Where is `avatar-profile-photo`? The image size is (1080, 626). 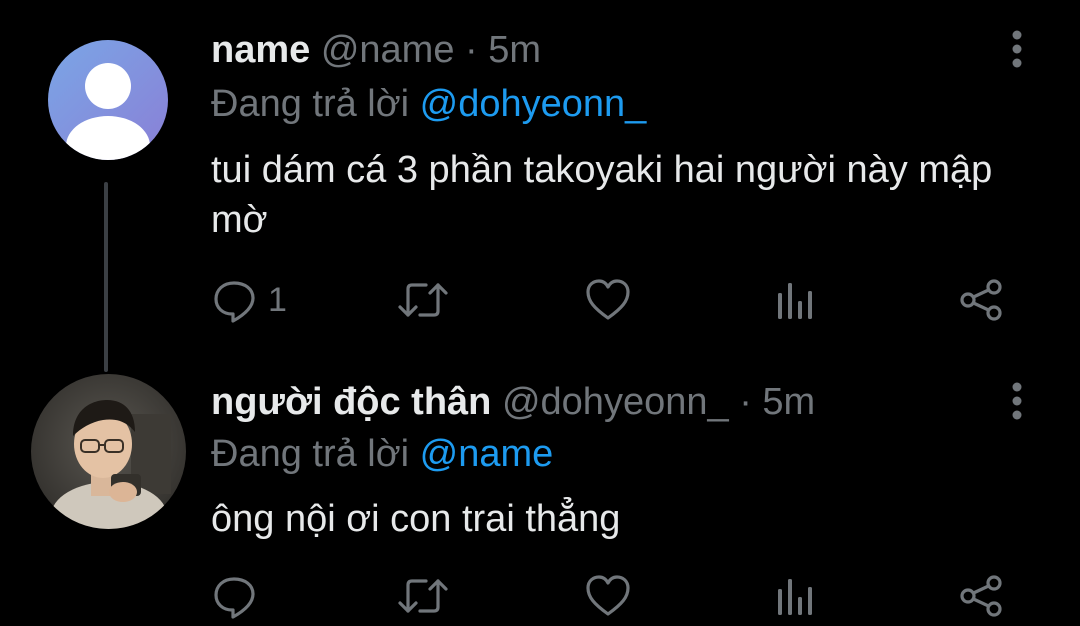 avatar-profile-photo is located at coordinates (108, 451).